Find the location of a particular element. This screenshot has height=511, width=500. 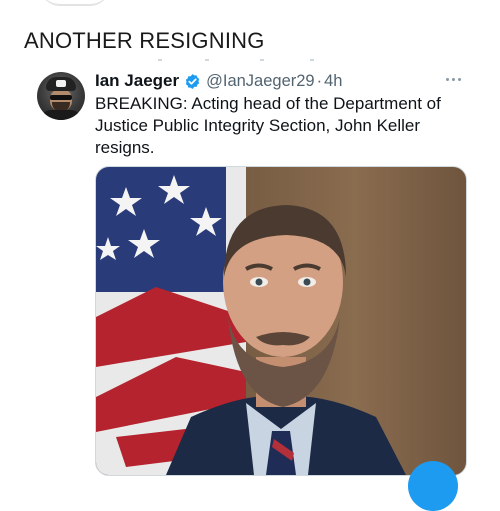

verified-check-icon is located at coordinates (192, 81).